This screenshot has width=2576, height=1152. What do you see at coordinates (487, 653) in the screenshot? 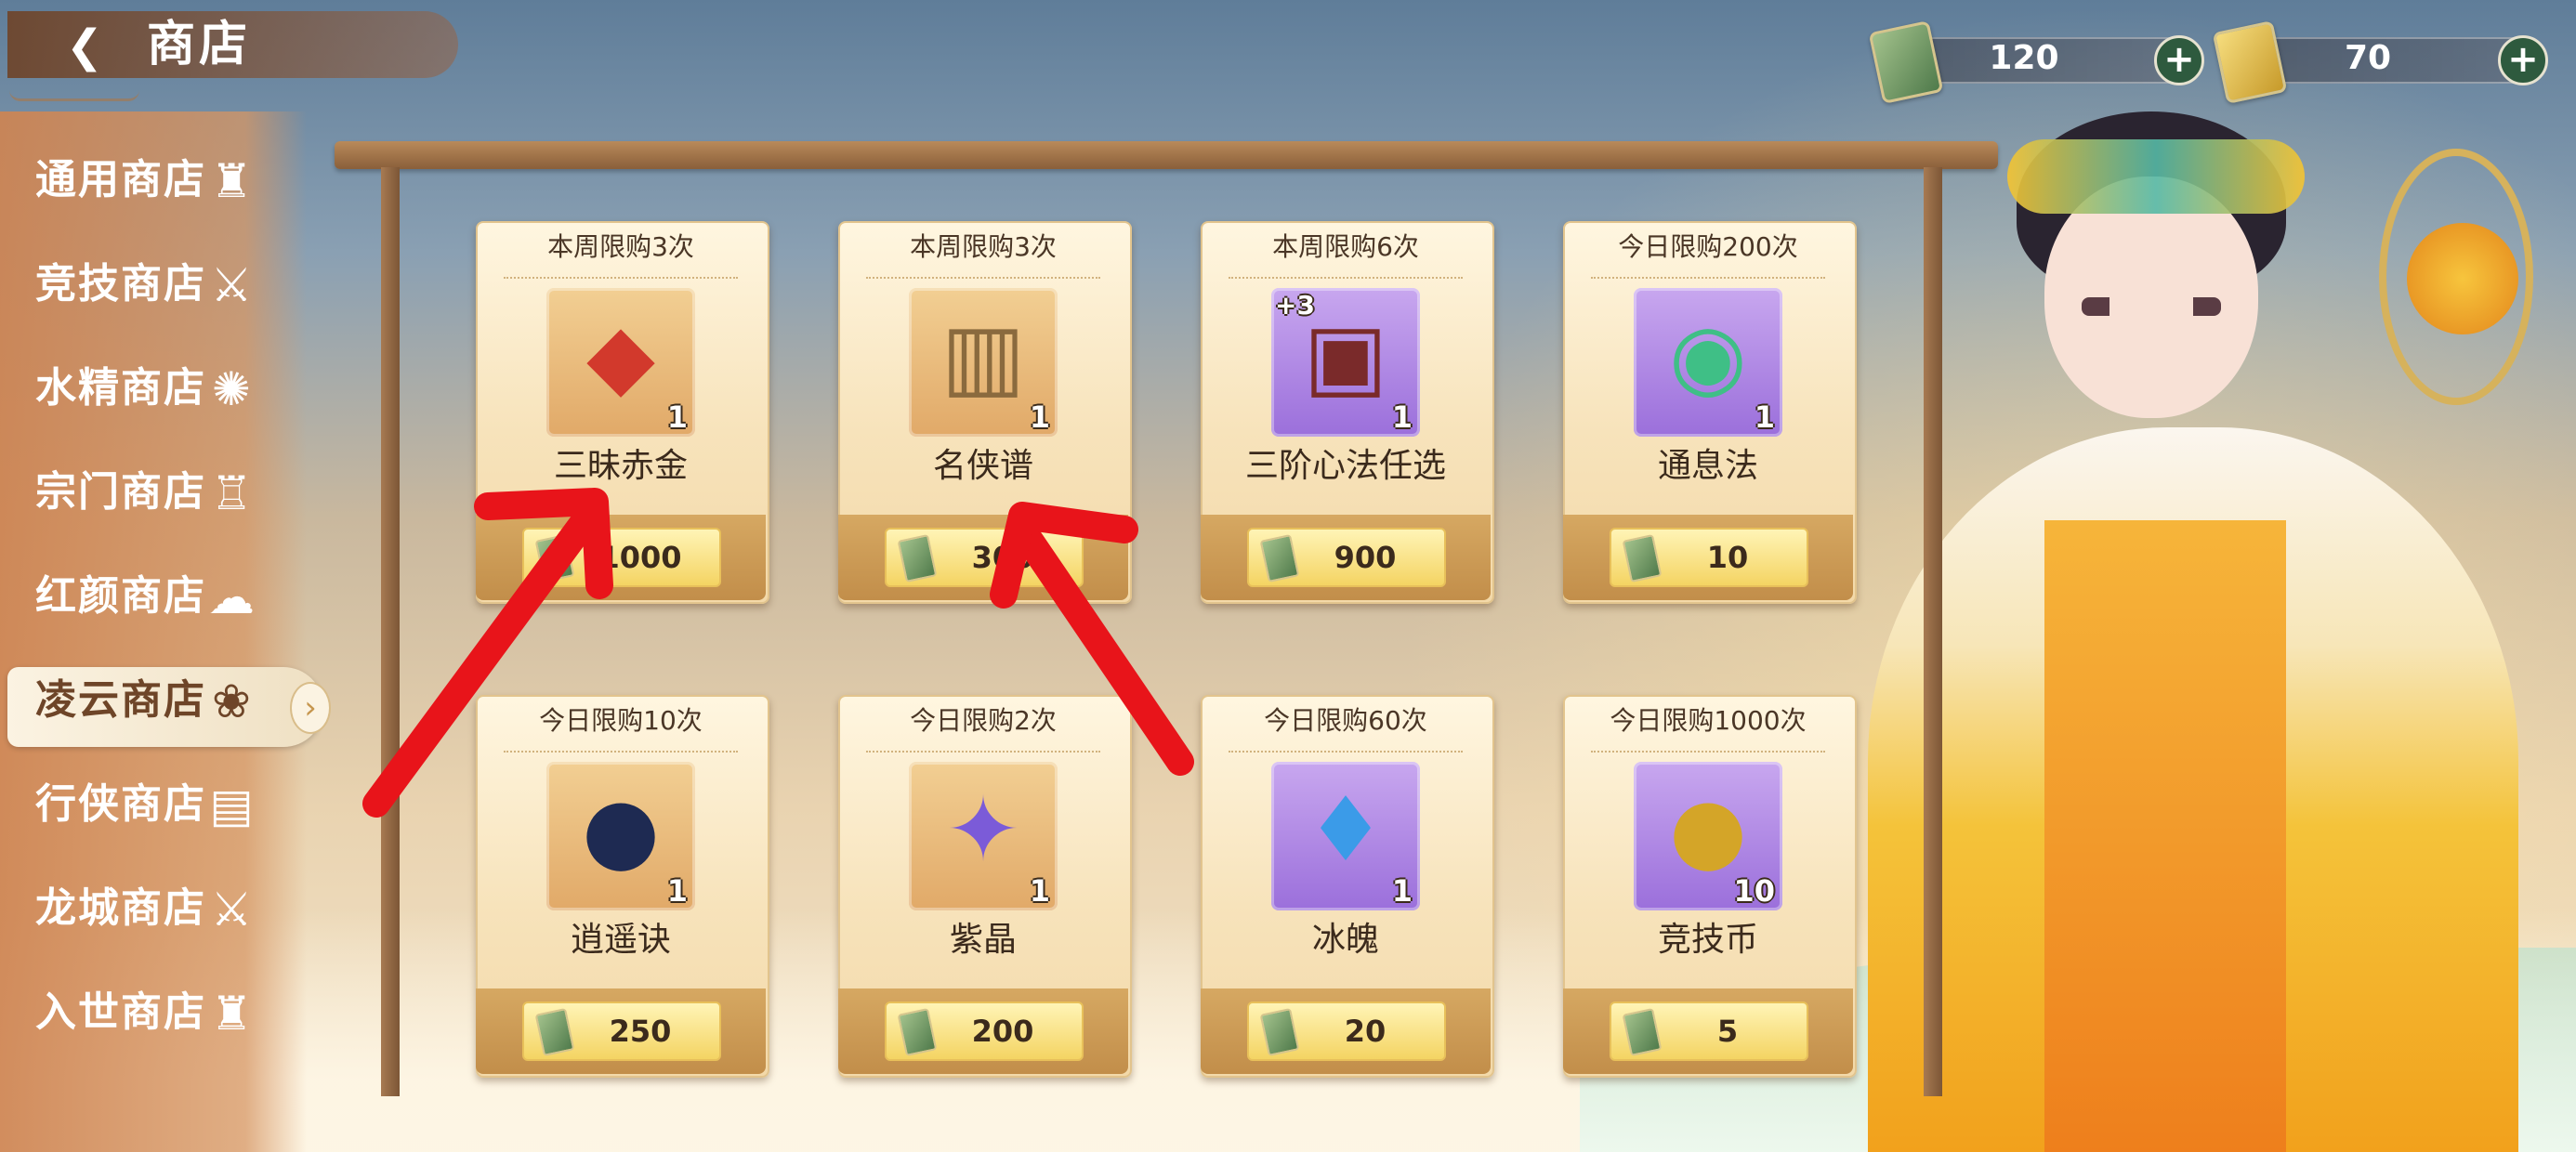
I see `red-arrow-left` at bounding box center [487, 653].